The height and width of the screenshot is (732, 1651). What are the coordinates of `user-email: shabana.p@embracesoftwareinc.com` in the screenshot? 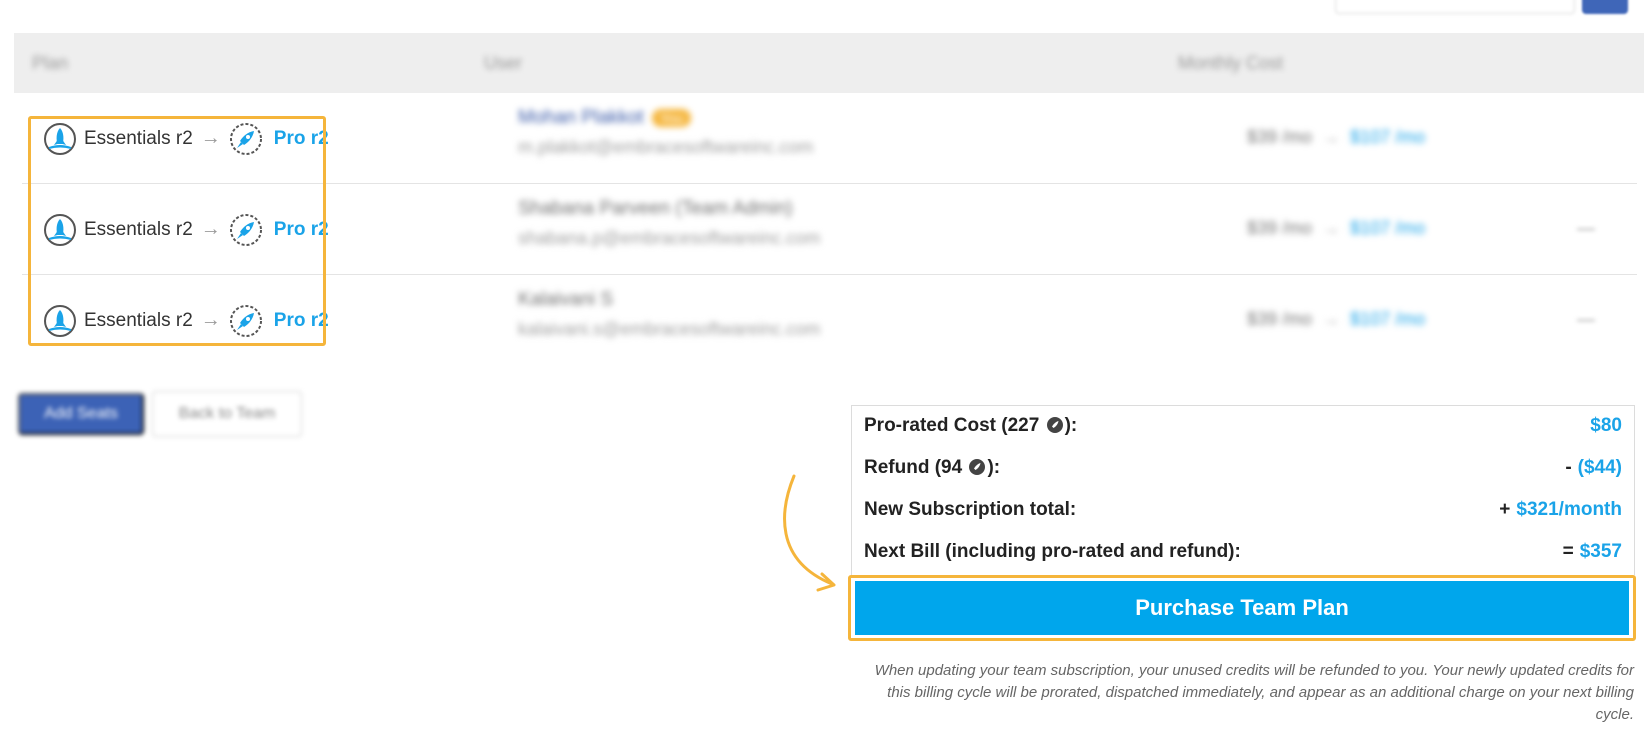 It's located at (669, 238).